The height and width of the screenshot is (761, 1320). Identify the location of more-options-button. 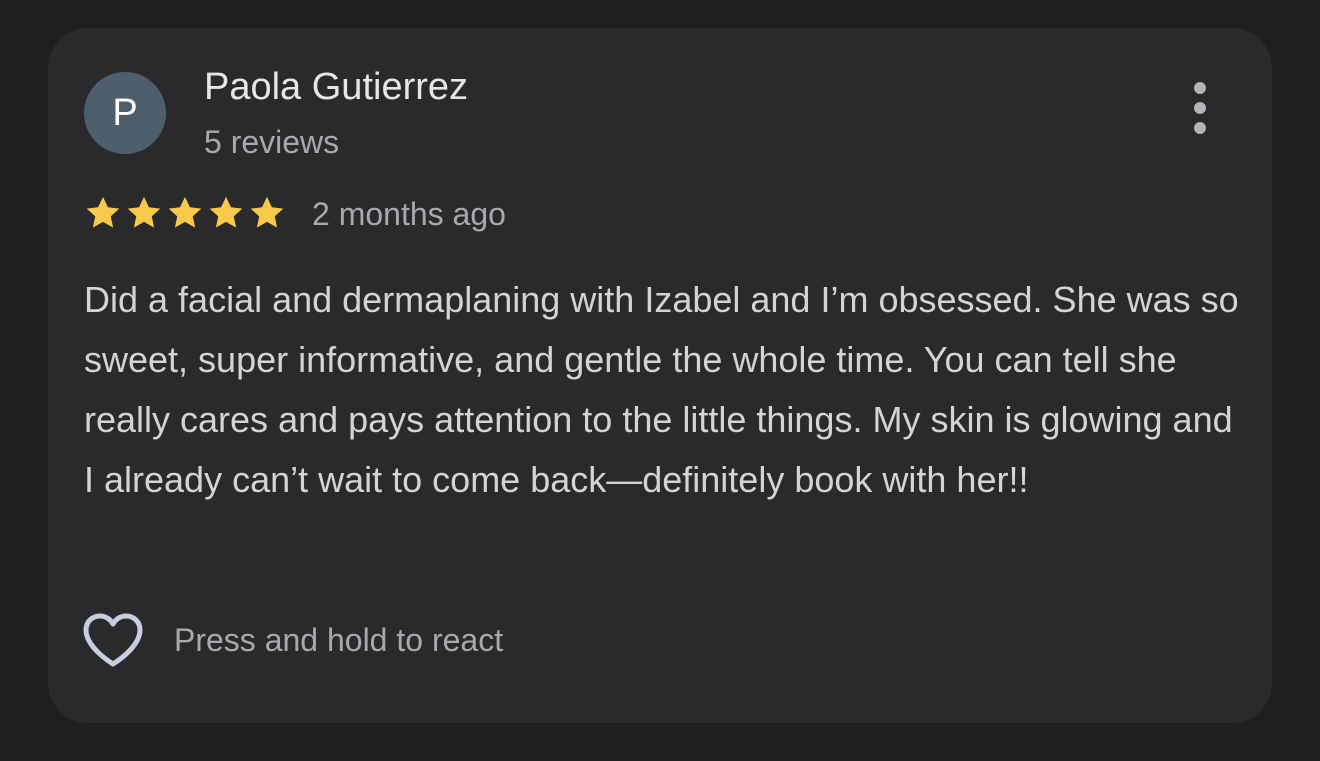
(1200, 112).